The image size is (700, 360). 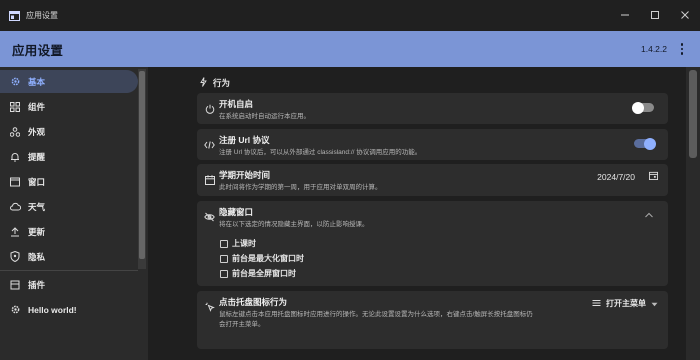 I want to click on content-scrollbar, so click(x=693, y=213).